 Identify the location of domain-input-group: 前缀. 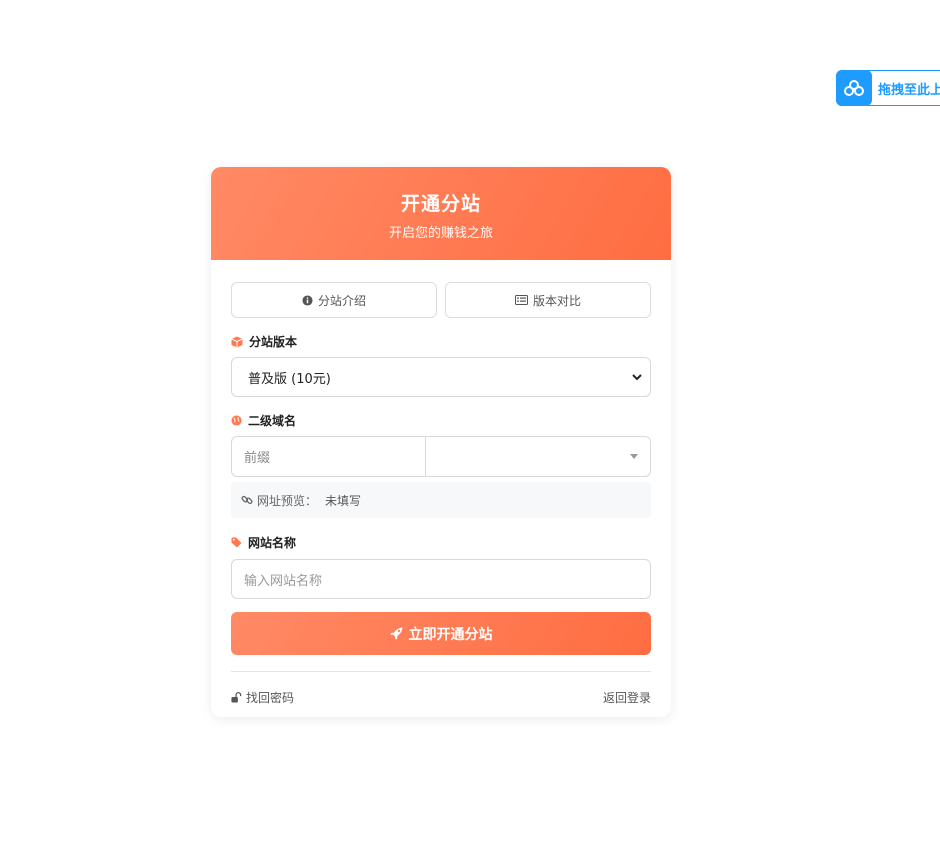
(441, 456).